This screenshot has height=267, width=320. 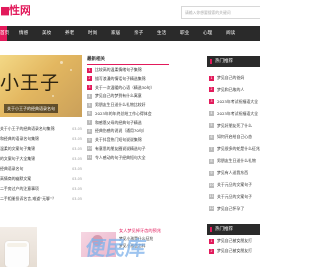 I want to click on search-input, so click(x=221, y=12).